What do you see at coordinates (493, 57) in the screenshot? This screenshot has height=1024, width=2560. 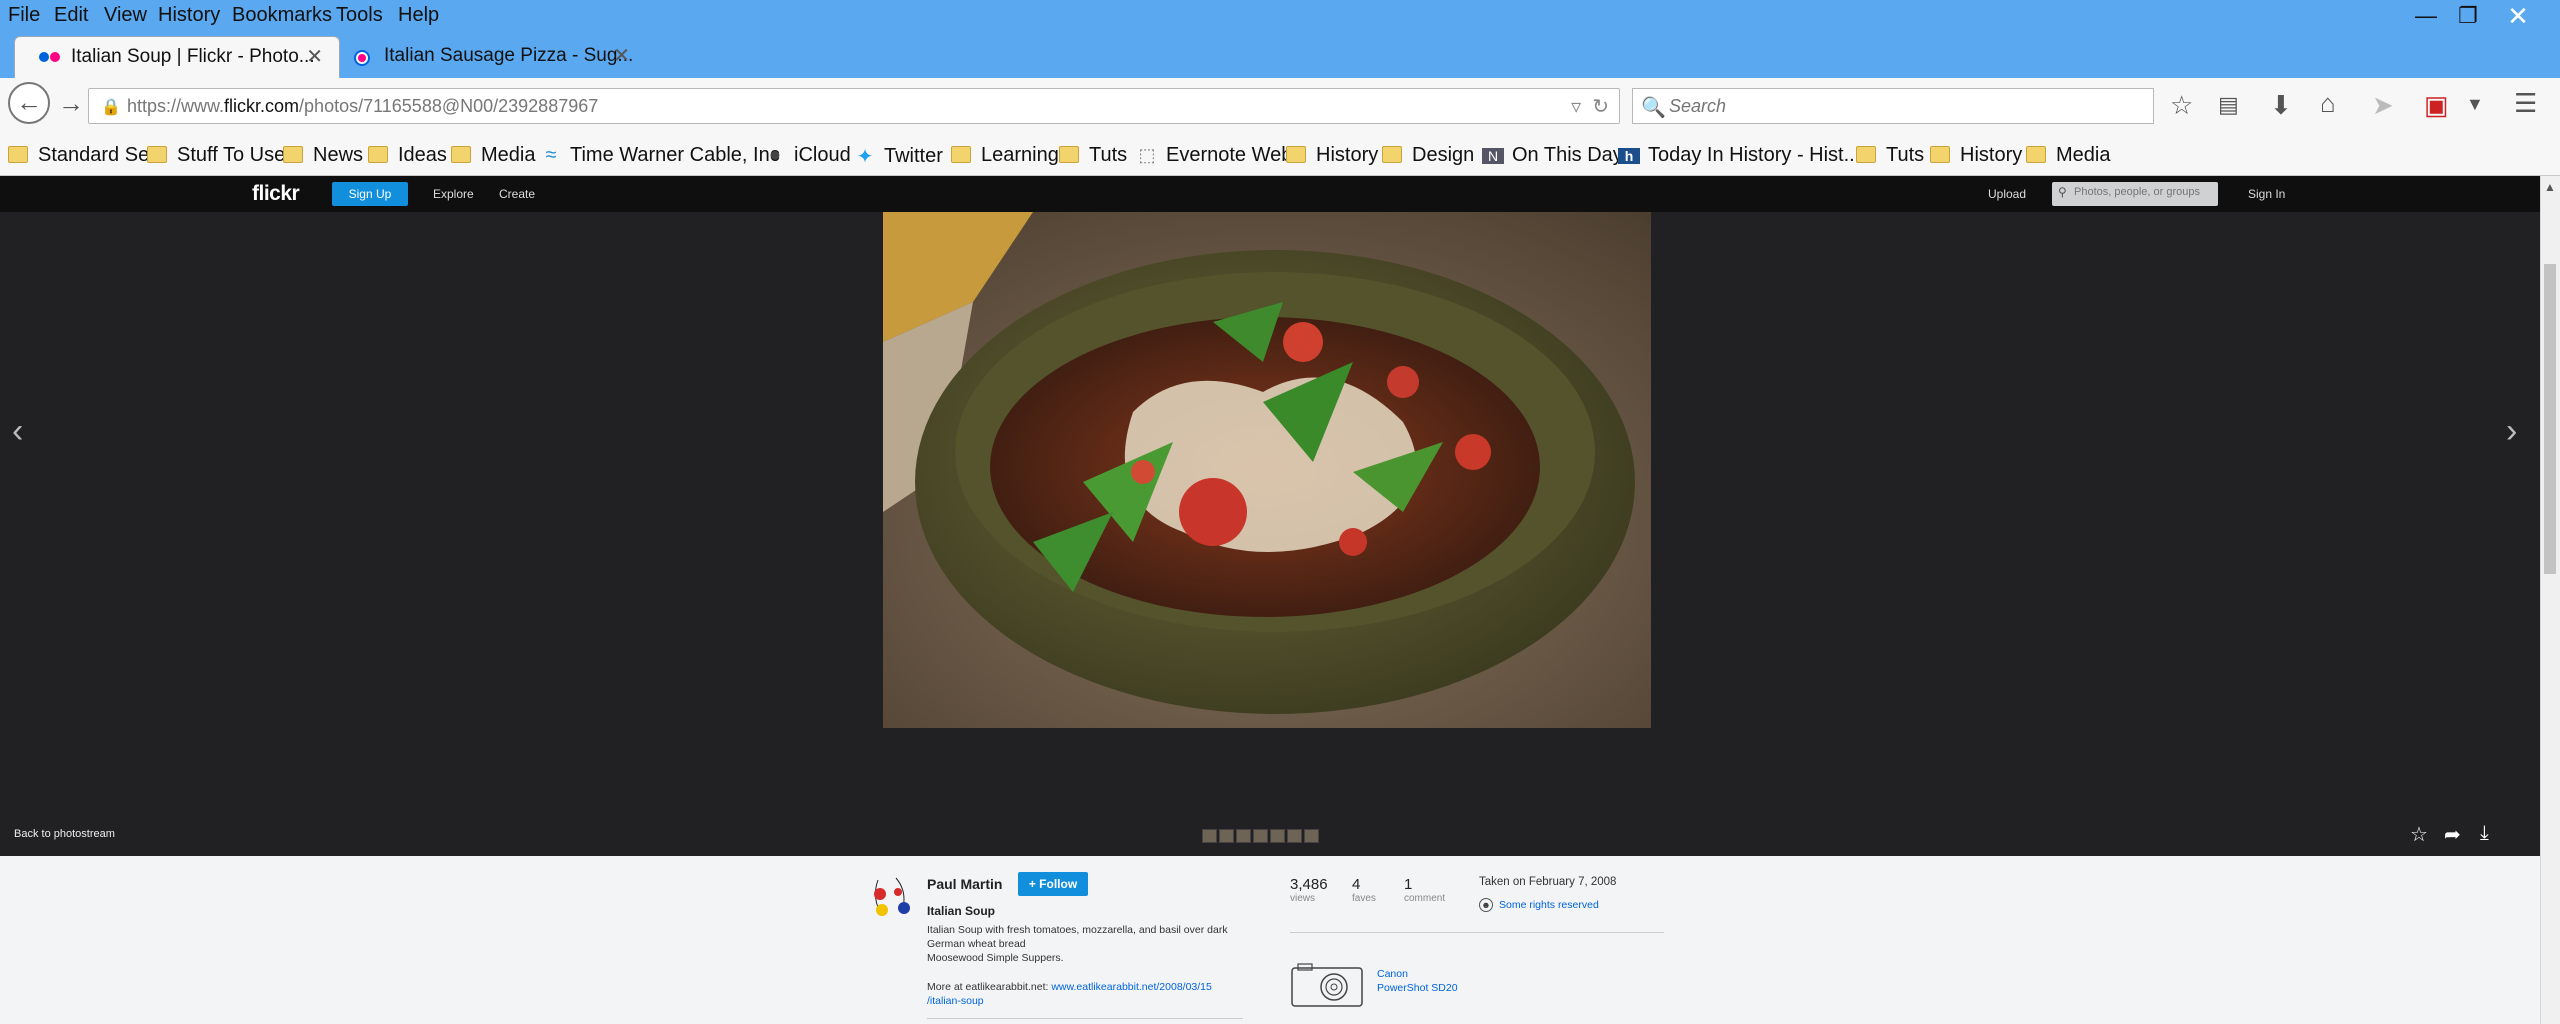 I see `tab-italian-sausage-pizza: Italian Sausage Pizza - Sug... ✕` at bounding box center [493, 57].